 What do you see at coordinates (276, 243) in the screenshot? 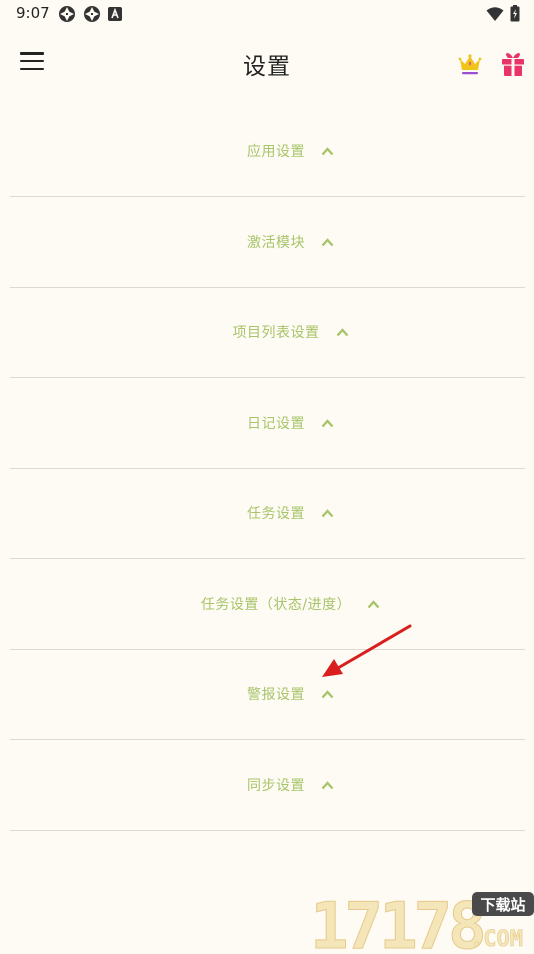
I see `section-label: 激活模块` at bounding box center [276, 243].